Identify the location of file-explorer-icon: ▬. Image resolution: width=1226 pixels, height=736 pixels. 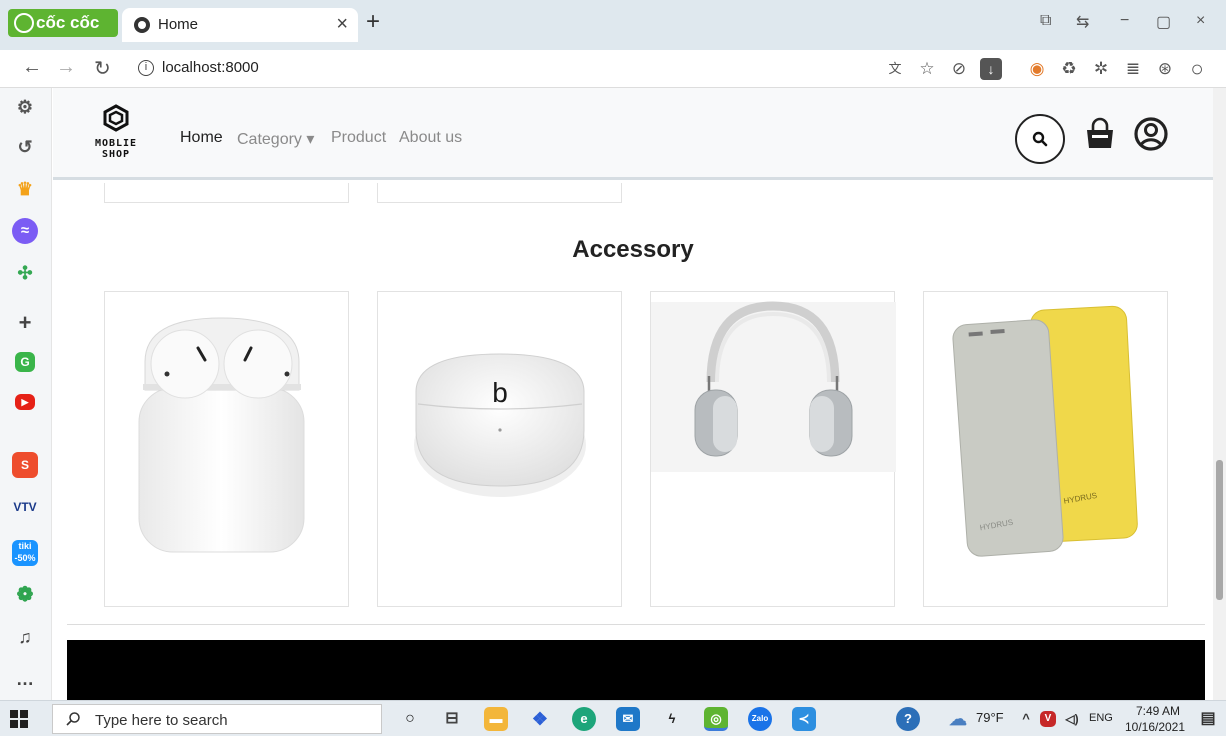
(496, 719).